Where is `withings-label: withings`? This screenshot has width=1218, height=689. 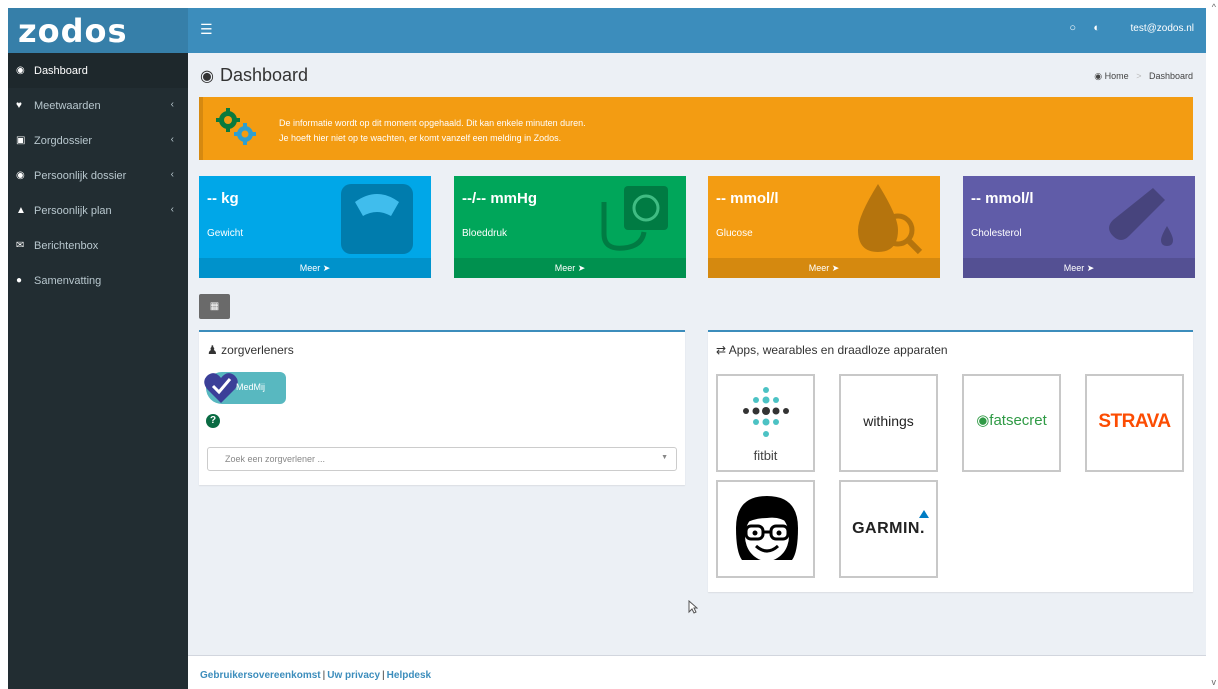
withings-label: withings is located at coordinates (888, 421).